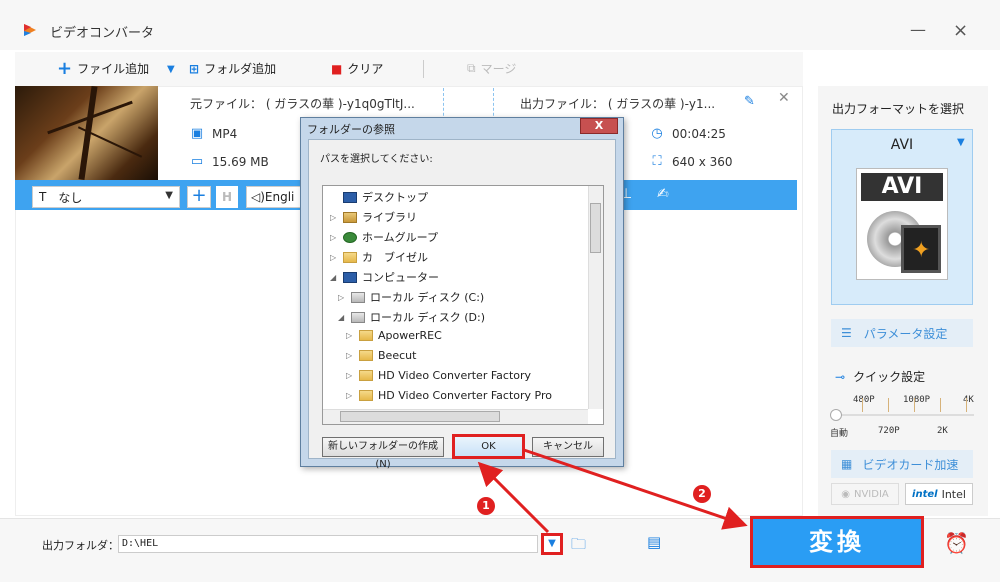 This screenshot has width=1000, height=582. Describe the element at coordinates (409, 69) in the screenshot. I see `toolbar: + ファイル追加 ▼ ⊞ フォルダ追加 ■ クリア ⧉ マージ` at that location.